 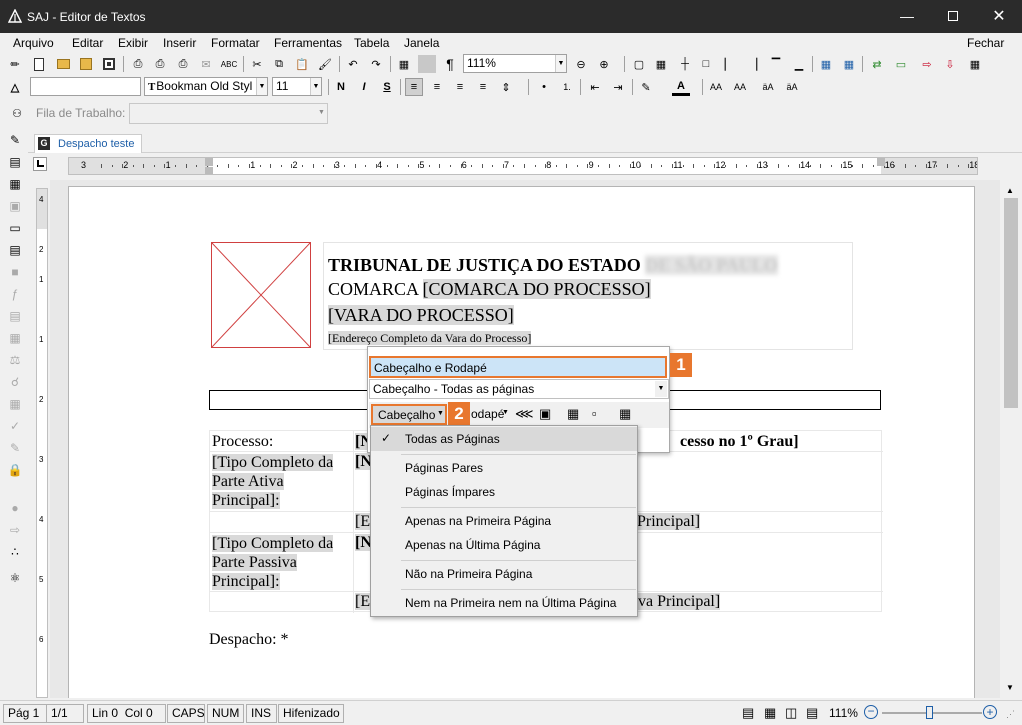 I want to click on send-icon: ⎙, so click(x=183, y=64).